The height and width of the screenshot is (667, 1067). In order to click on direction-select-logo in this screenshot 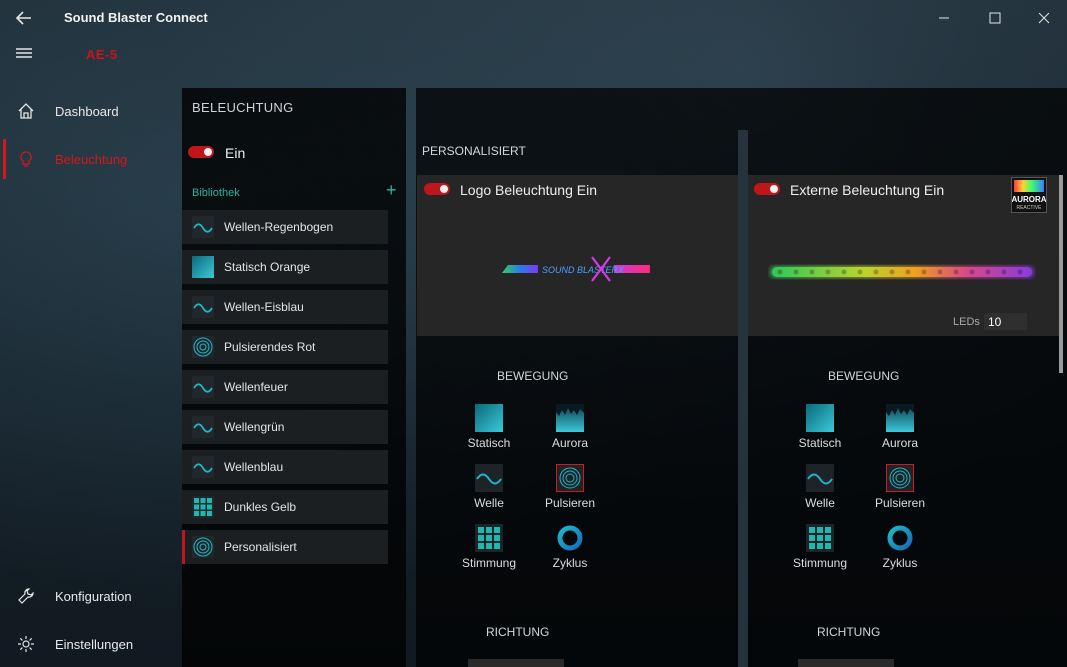, I will do `click(516, 663)`.